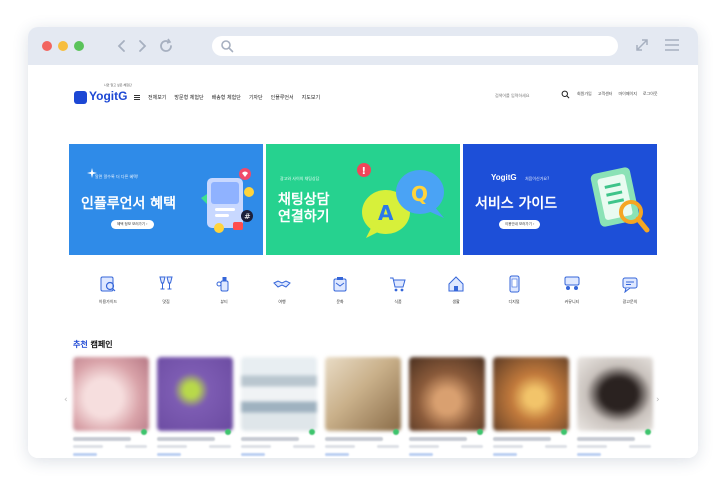 The width and height of the screenshot is (724, 484). Describe the element at coordinates (520, 224) in the screenshot. I see `banner-cta-button: 이용안내 보러가기 ›` at that location.